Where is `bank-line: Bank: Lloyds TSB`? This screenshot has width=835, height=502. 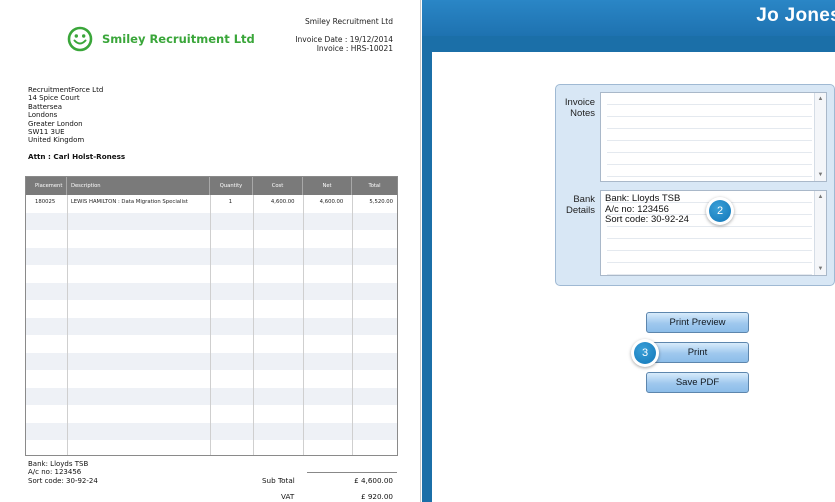
bank-line: Bank: Lloyds TSB is located at coordinates (58, 464).